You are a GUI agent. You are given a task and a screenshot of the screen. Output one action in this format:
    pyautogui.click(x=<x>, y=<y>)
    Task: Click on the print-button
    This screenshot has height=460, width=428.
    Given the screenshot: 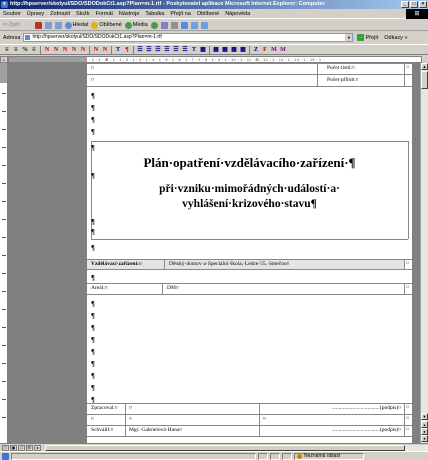 What is the action you would take?
    pyautogui.click(x=174, y=25)
    